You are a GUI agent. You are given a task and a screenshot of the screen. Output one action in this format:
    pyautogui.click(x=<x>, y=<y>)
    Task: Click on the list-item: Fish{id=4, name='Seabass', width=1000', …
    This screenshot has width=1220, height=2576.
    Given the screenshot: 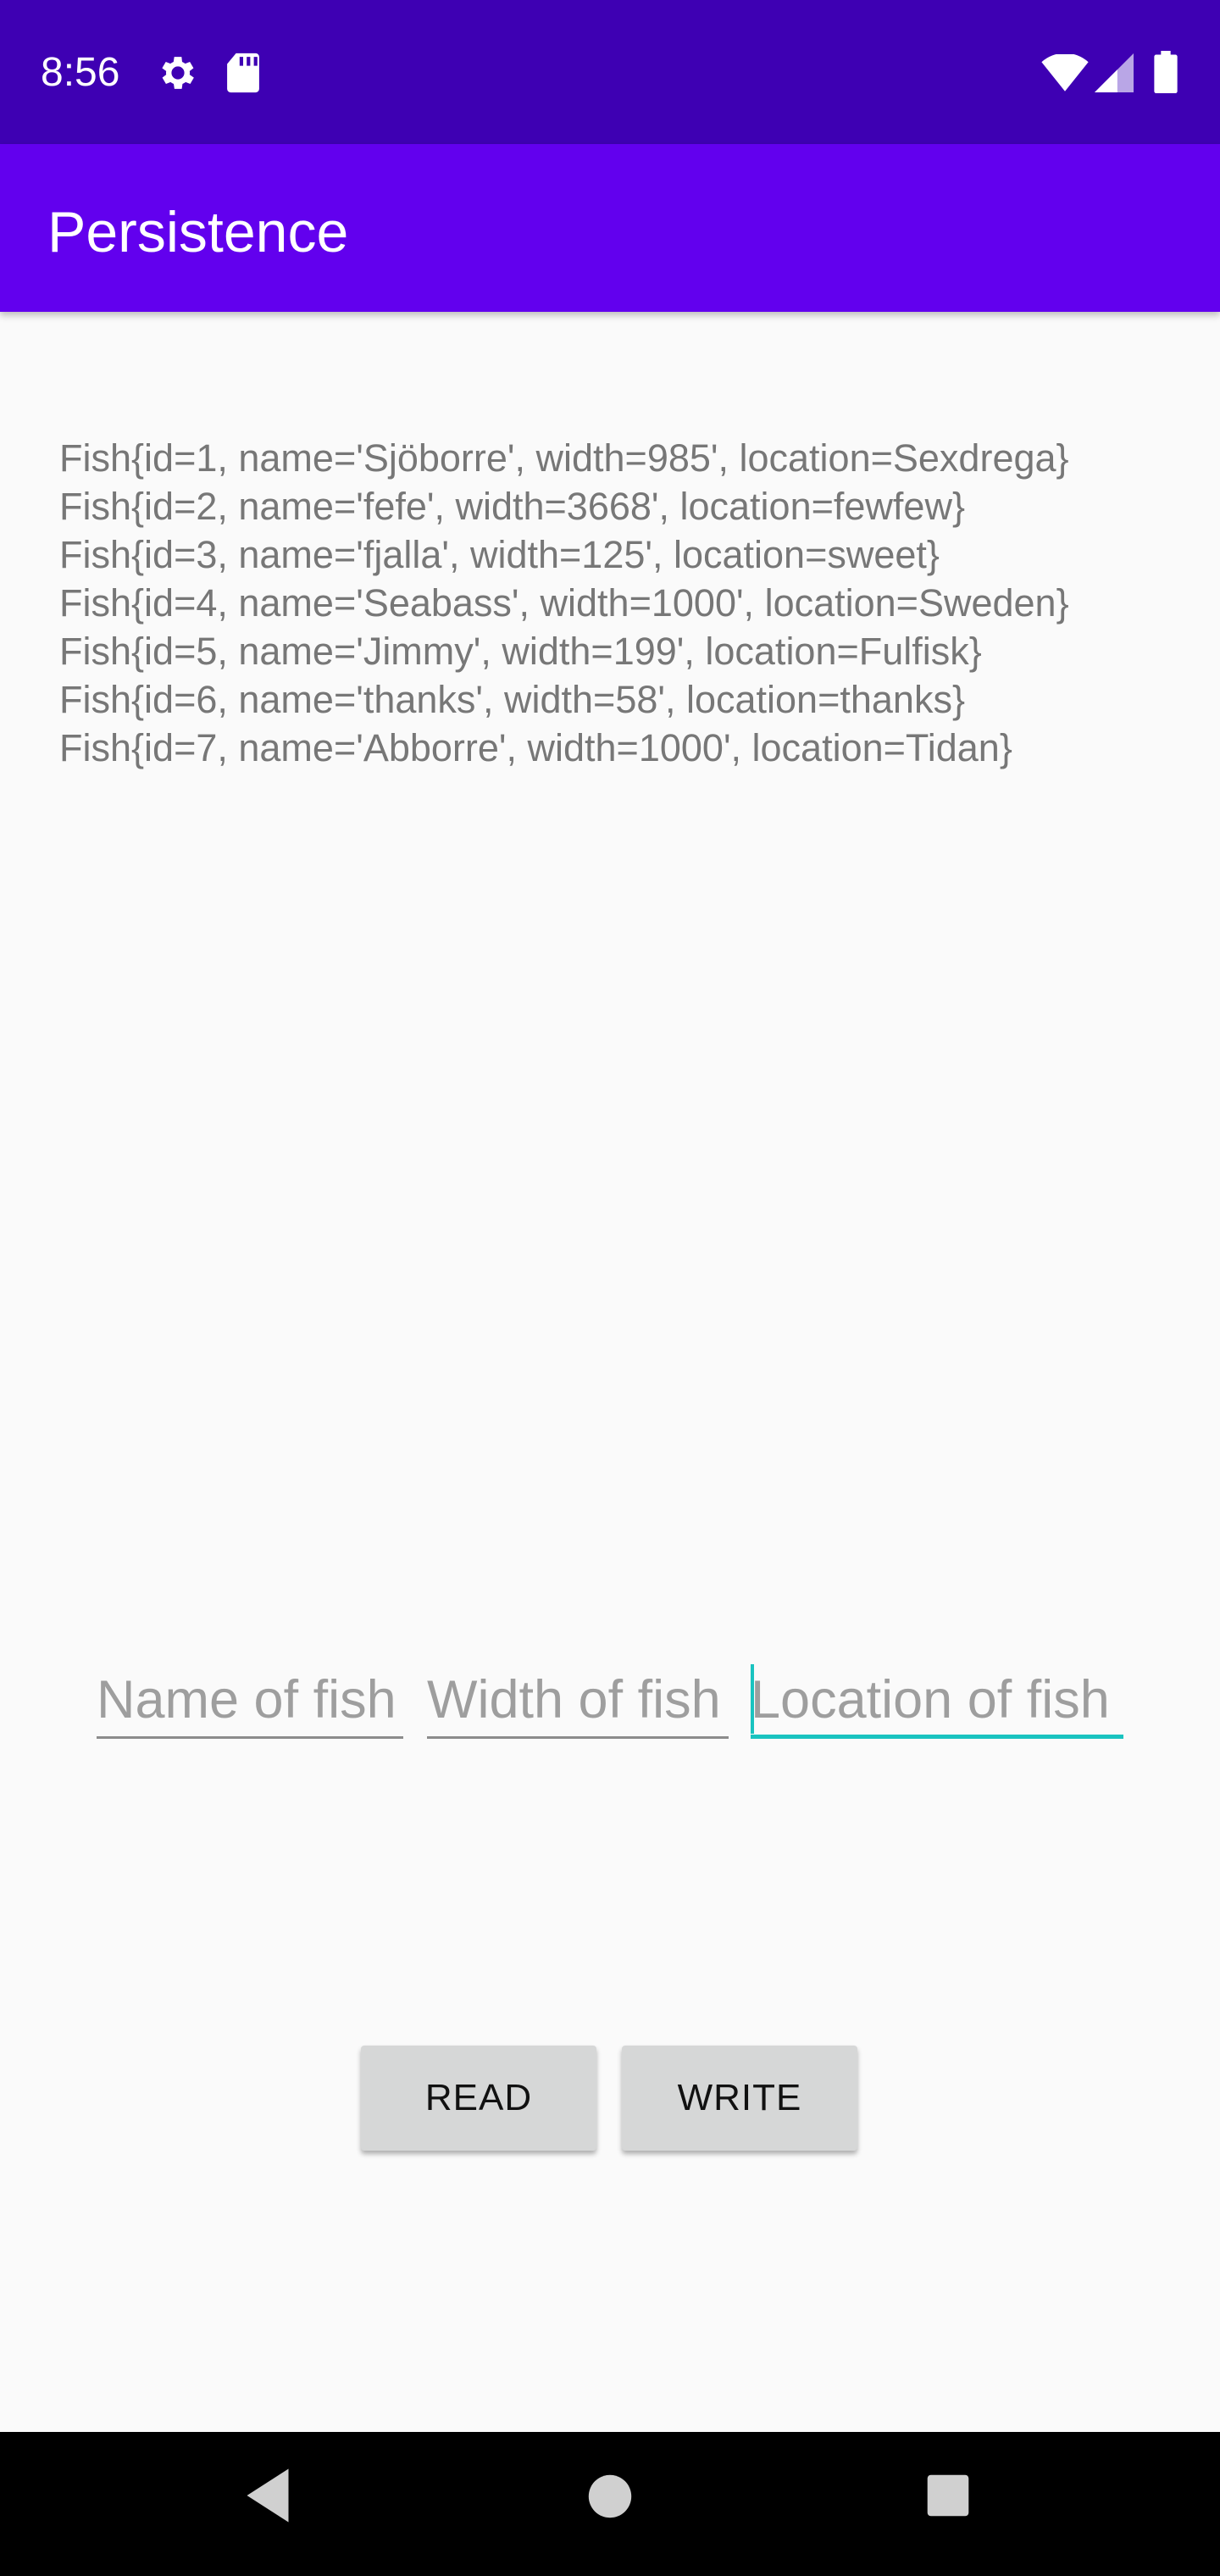 What is the action you would take?
    pyautogui.click(x=564, y=603)
    